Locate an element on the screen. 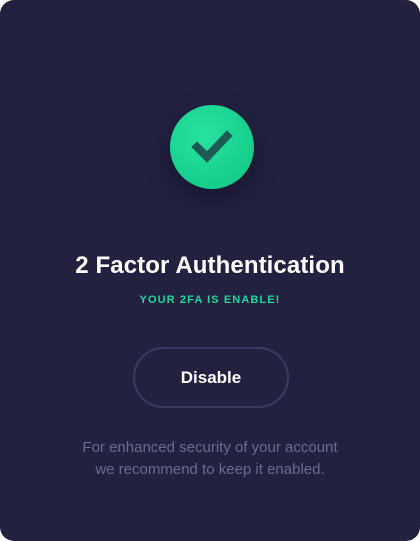  security-note-line-1: For enhanced security of your account is located at coordinates (210, 447).